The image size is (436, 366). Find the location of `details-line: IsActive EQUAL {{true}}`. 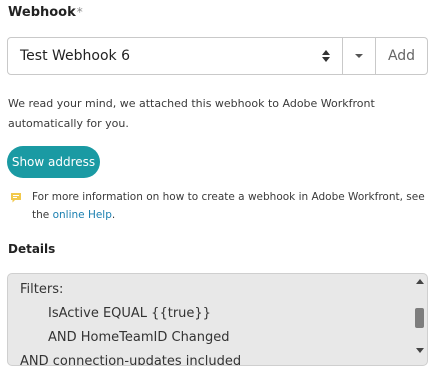

details-line: IsActive EQUAL {{true}} is located at coordinates (129, 313).